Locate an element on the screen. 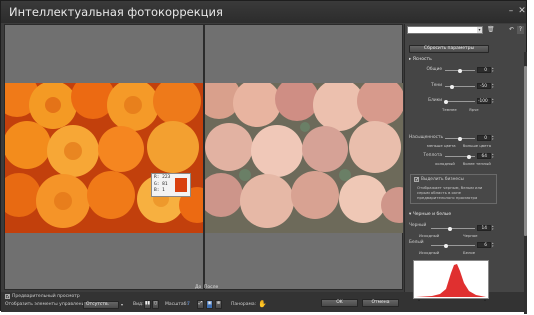 This screenshot has width=534, height=315. white-sub-right: Белое is located at coordinates (469, 252).